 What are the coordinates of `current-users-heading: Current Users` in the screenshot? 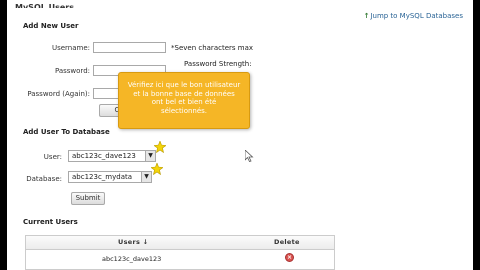 It's located at (50, 222).